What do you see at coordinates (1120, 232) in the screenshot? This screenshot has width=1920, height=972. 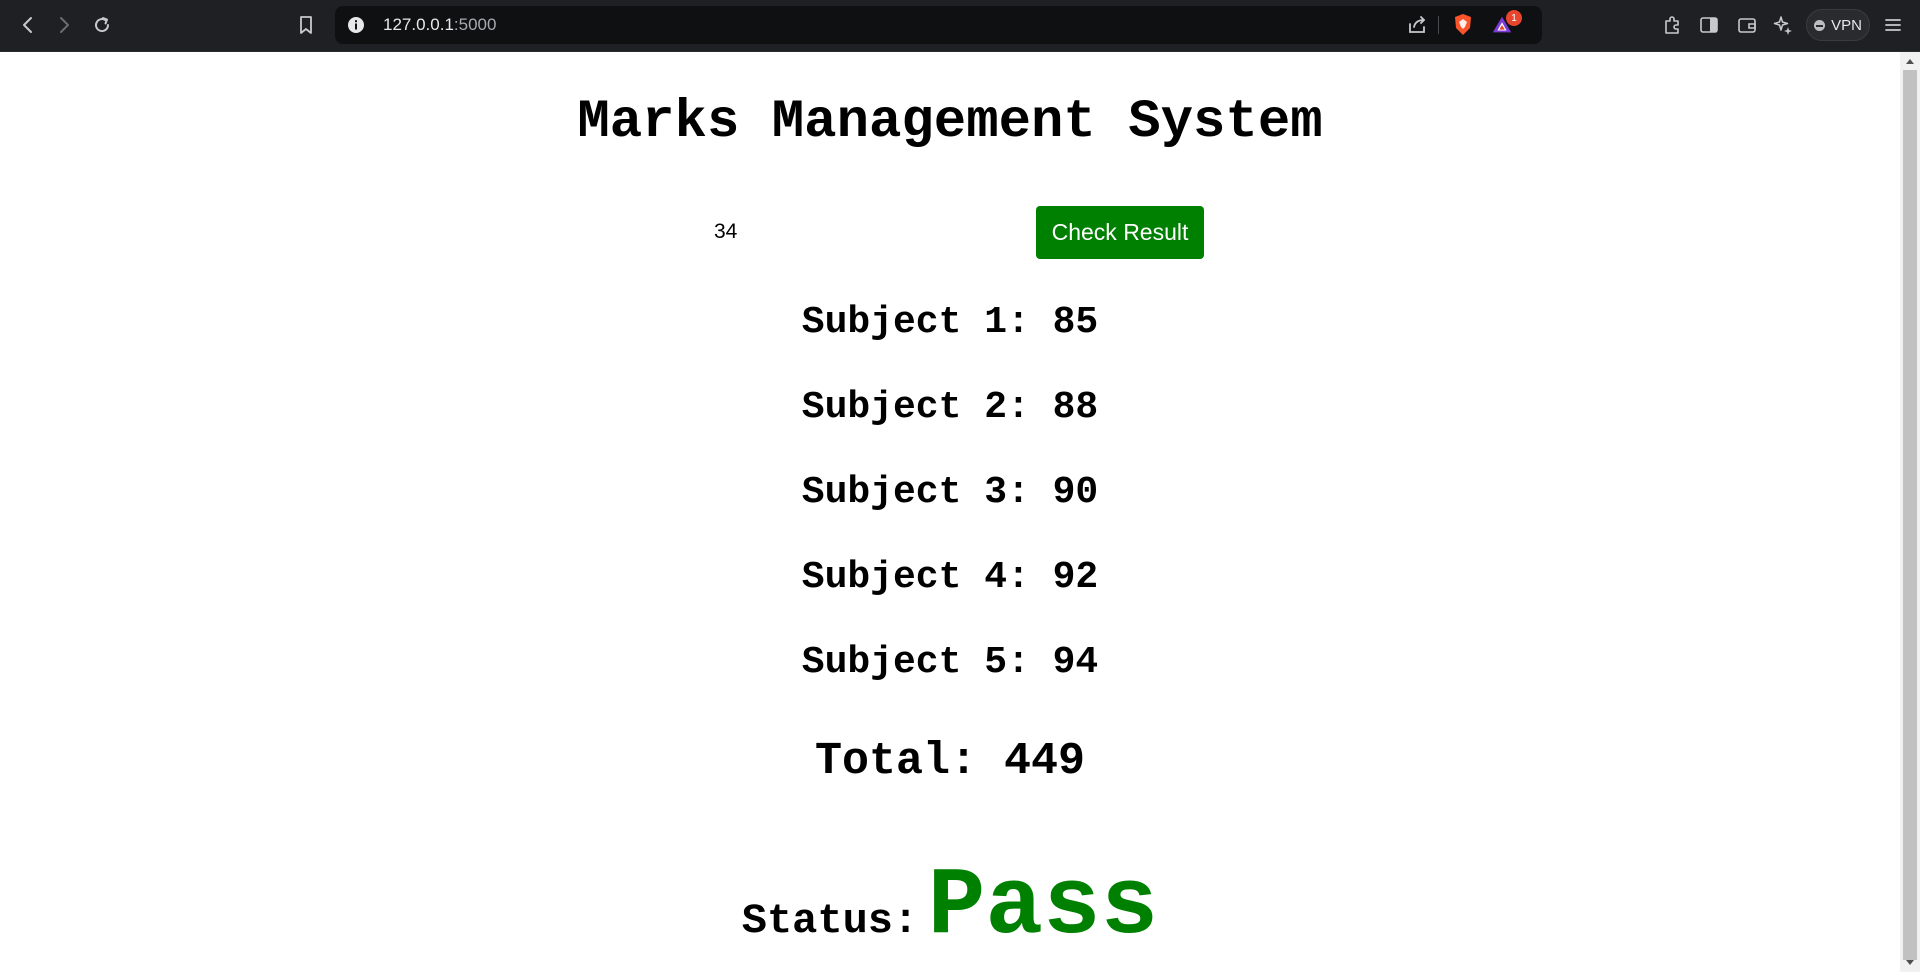 I see `check-result-button: Check Result` at bounding box center [1120, 232].